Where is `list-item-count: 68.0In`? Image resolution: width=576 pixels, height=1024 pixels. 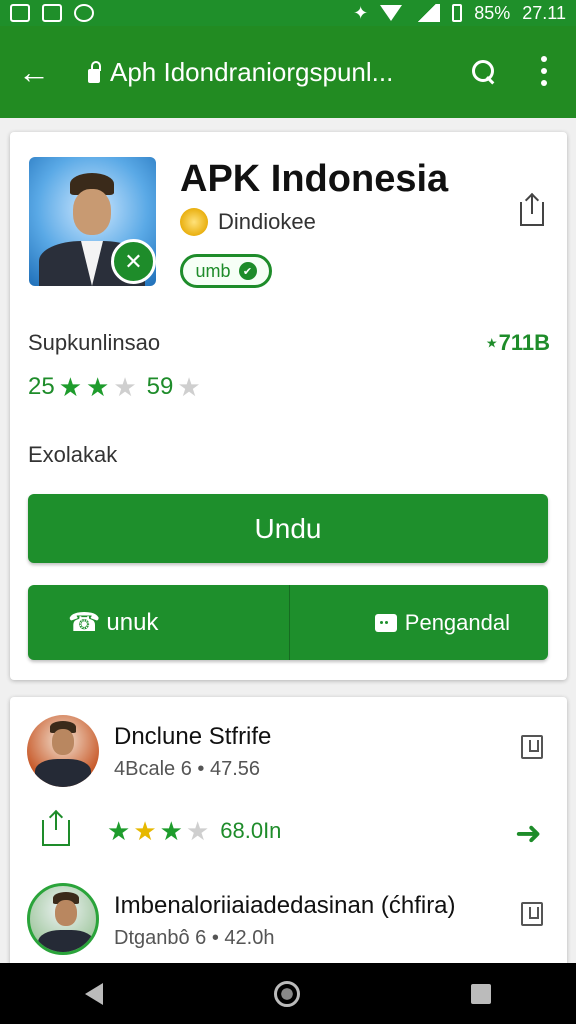
list-item-count: 68.0In is located at coordinates (251, 830).